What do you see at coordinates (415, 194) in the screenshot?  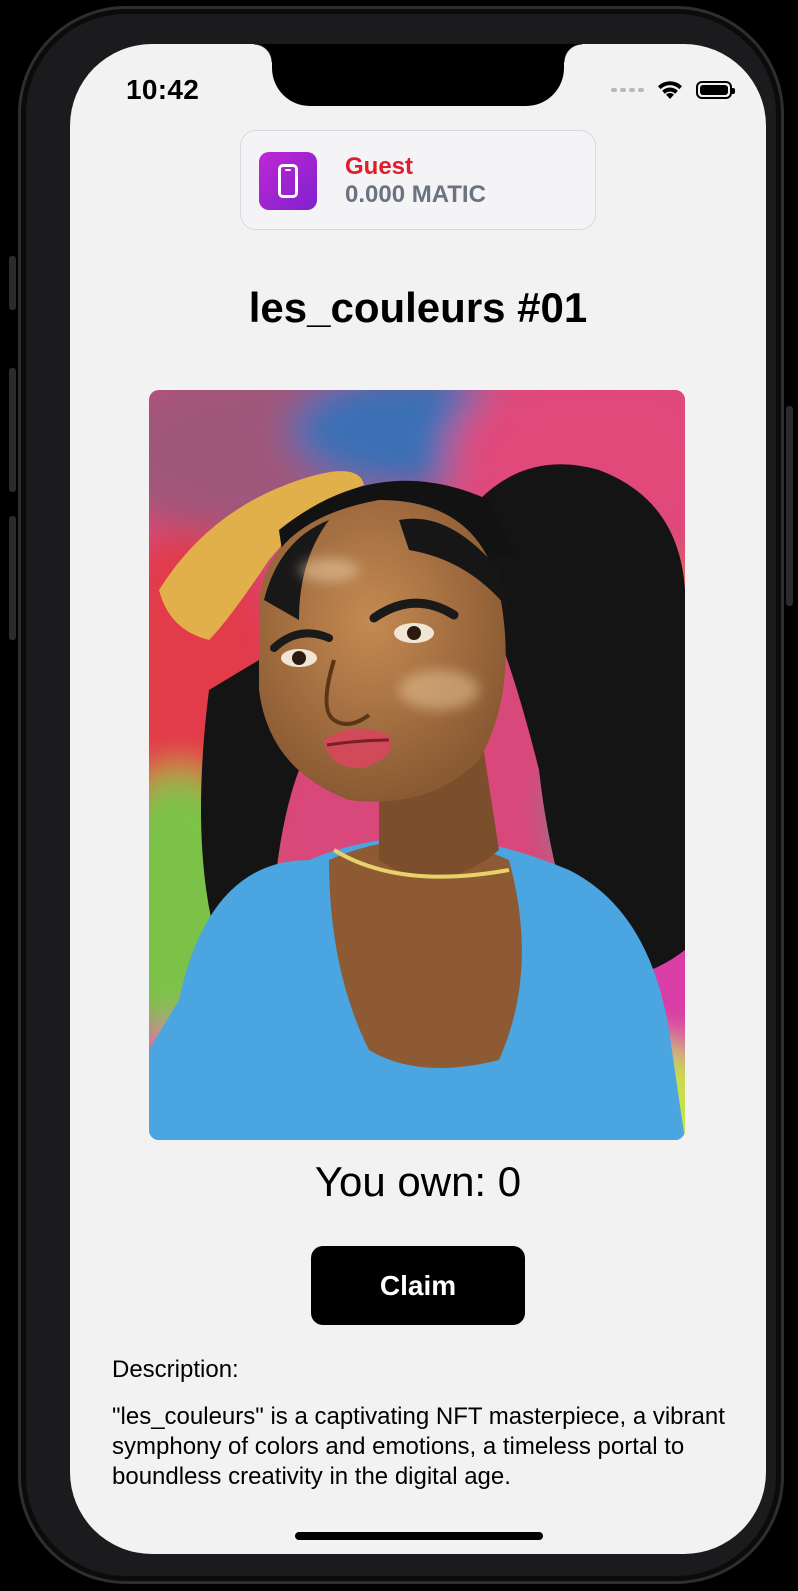 I see `wallet-balance: 0.000 MATIC` at bounding box center [415, 194].